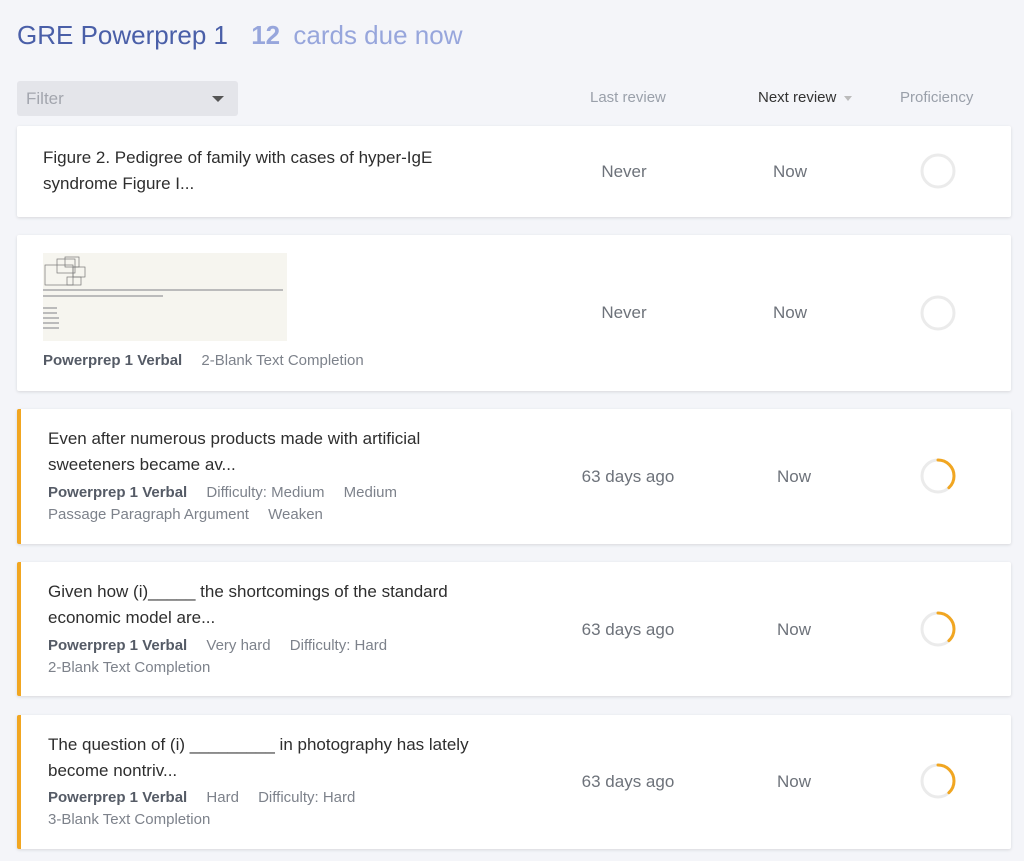  Describe the element at coordinates (45, 98) in the screenshot. I see `filter-placeholder: Filter` at that location.